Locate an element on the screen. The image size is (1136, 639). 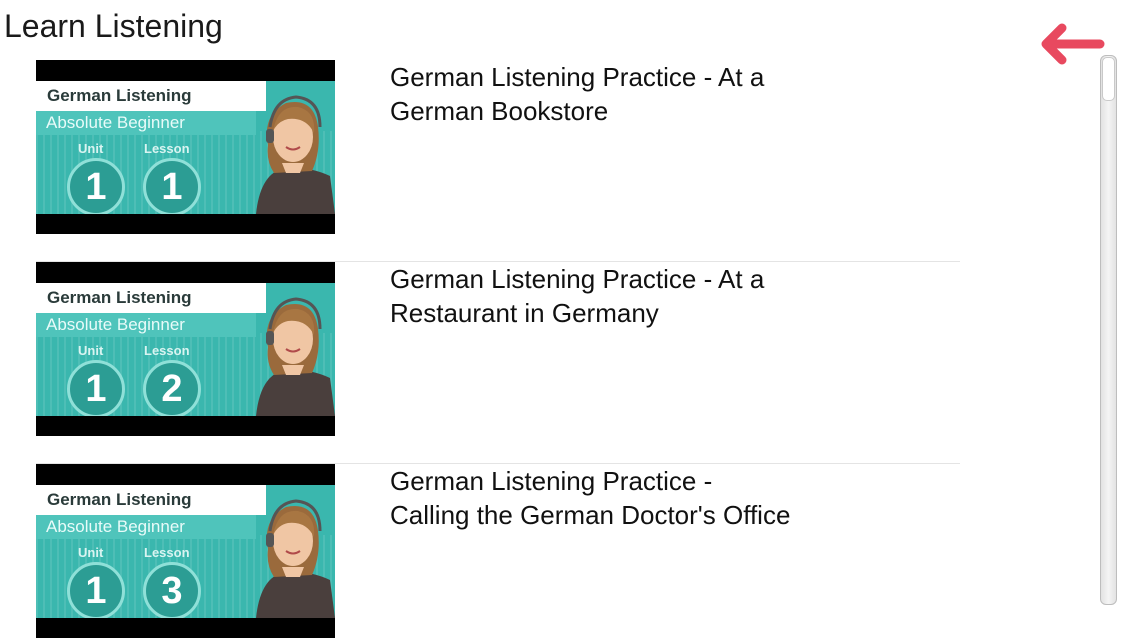
lesson-number: 2 is located at coordinates (172, 388).